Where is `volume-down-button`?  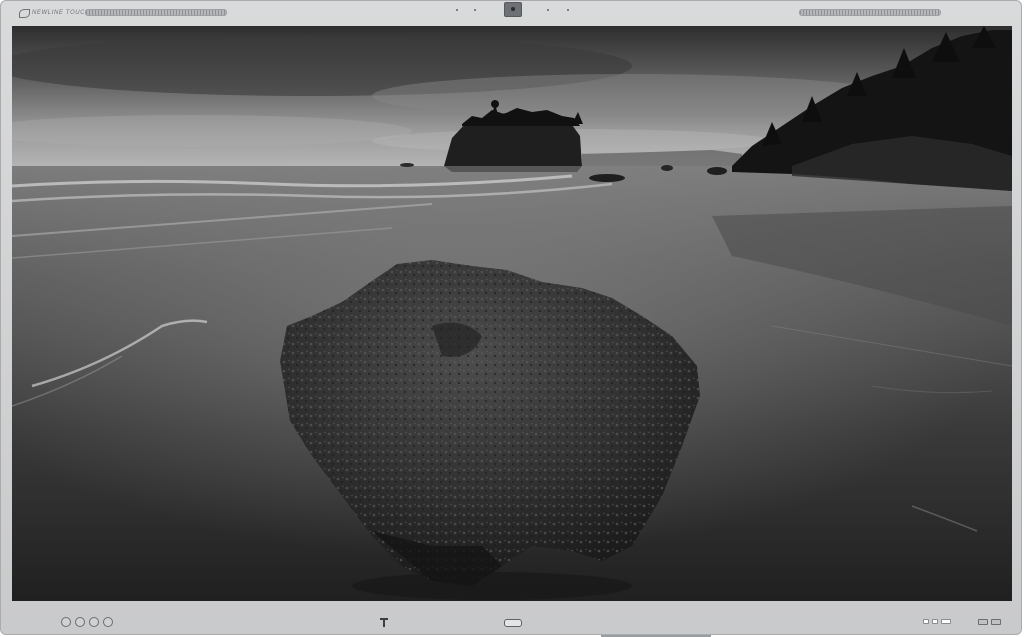
volume-down-button is located at coordinates (94, 622).